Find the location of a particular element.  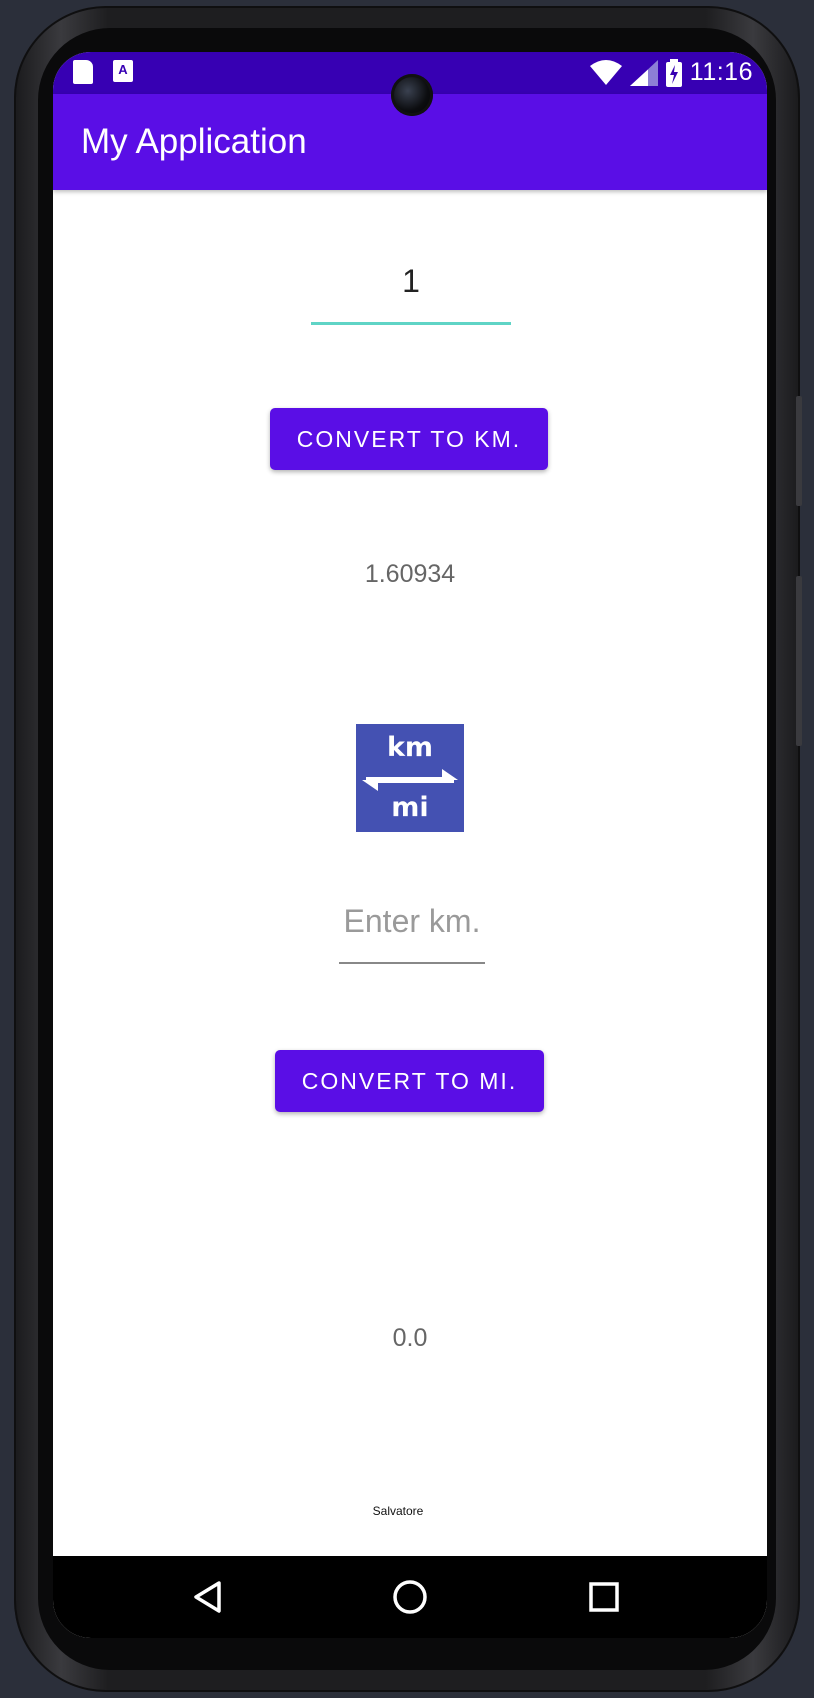

logo-mi-text: mi is located at coordinates (409, 807).